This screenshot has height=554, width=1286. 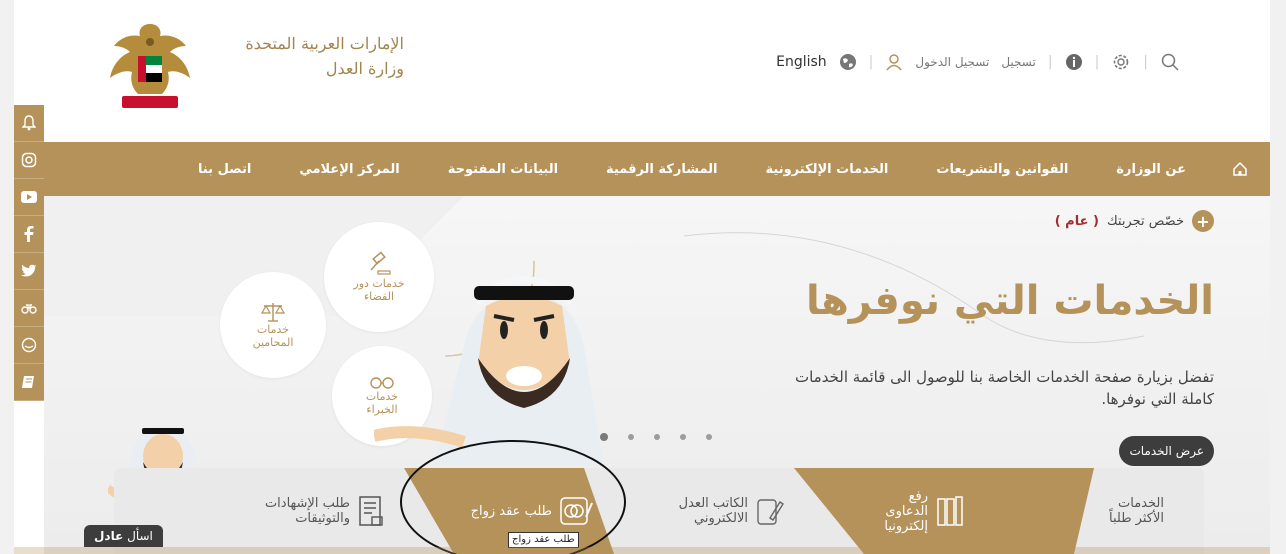 I want to click on user-icon, so click(x=894, y=62).